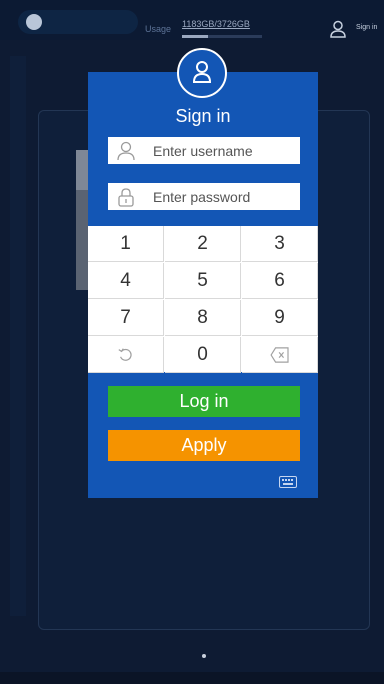 The height and width of the screenshot is (684, 384). What do you see at coordinates (126, 197) in the screenshot?
I see `lock-icon` at bounding box center [126, 197].